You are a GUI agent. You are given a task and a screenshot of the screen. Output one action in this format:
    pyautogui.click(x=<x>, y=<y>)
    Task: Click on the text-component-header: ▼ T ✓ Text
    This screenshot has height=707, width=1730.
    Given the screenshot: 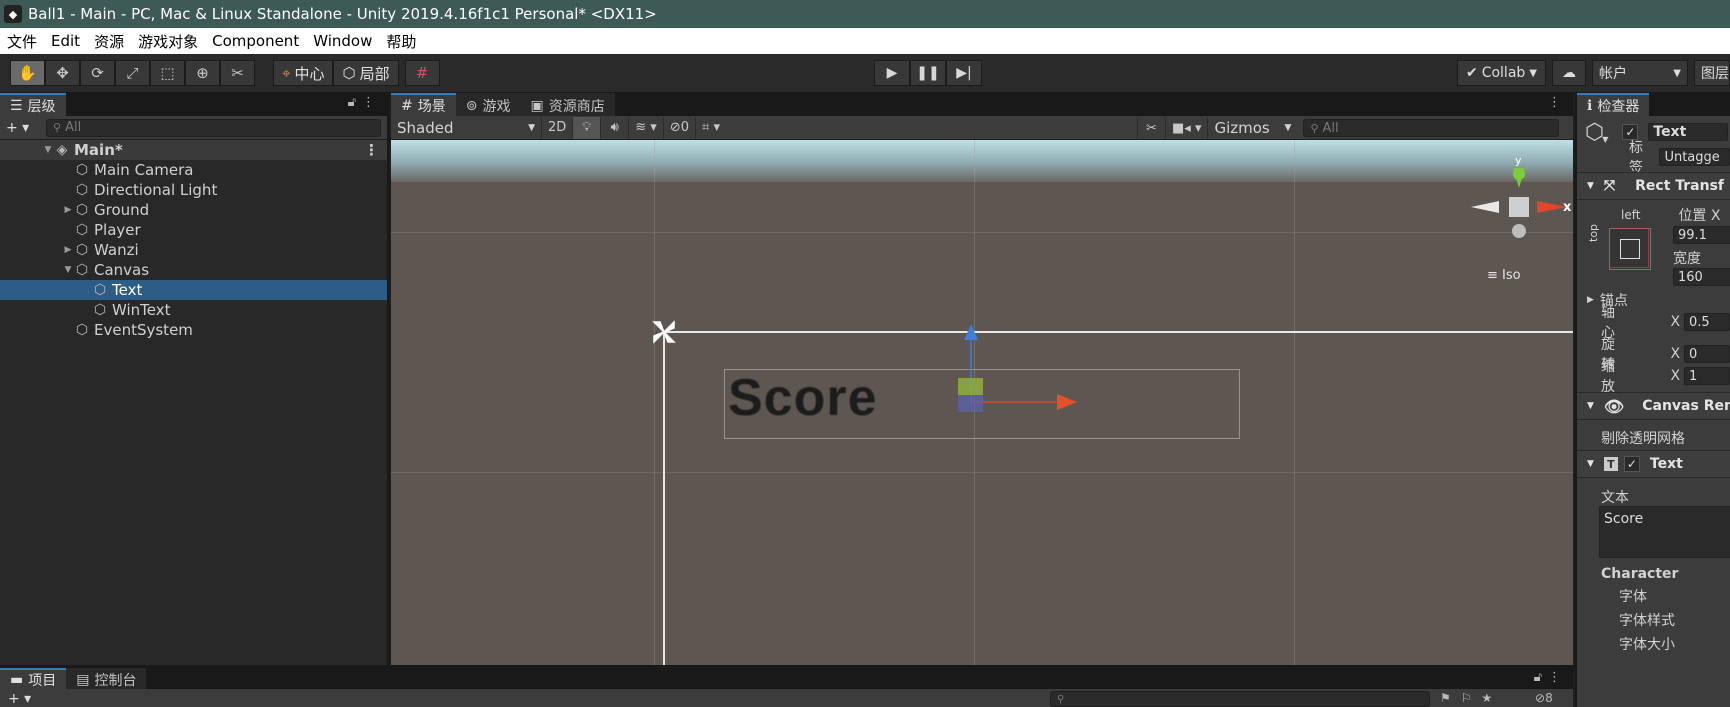 What is the action you would take?
    pyautogui.click(x=1653, y=464)
    